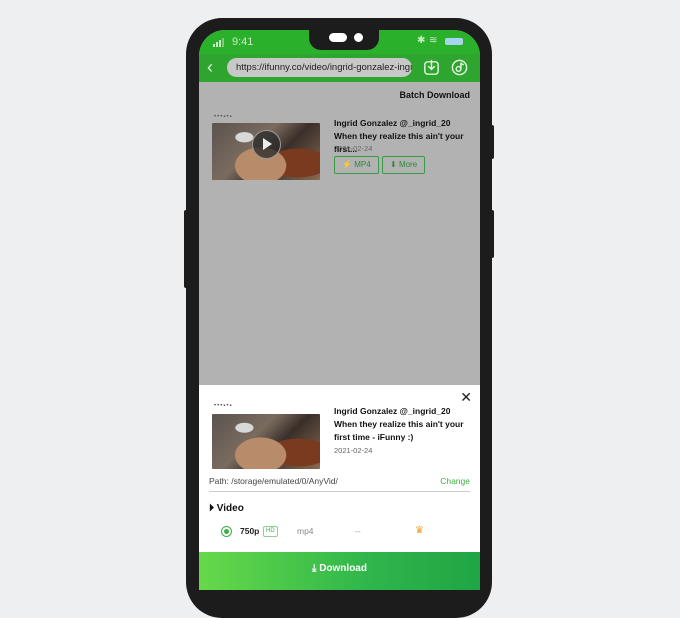  I want to click on volume-button, so click(186, 249).